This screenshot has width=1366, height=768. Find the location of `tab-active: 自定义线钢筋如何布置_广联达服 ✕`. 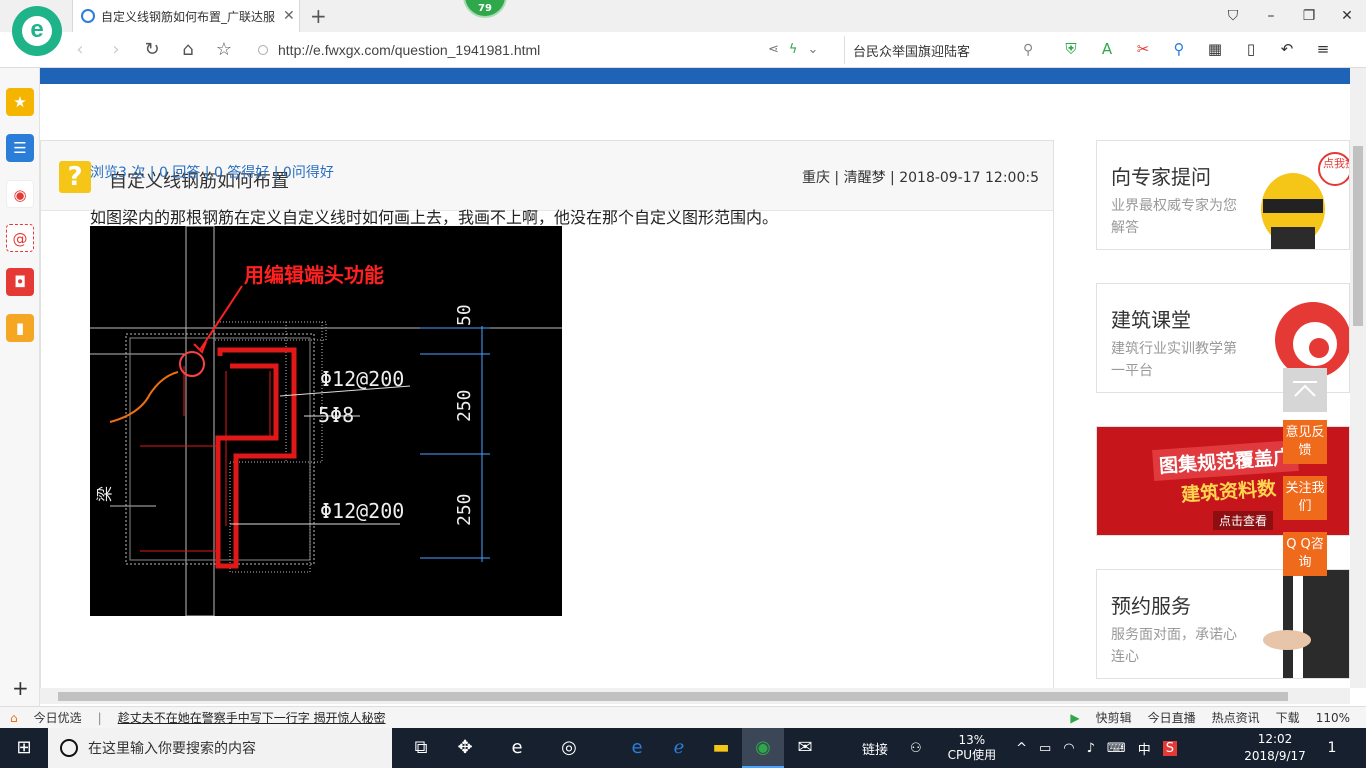

tab-active: 自定义线钢筋如何布置_广联达服 ✕ is located at coordinates (186, 16).